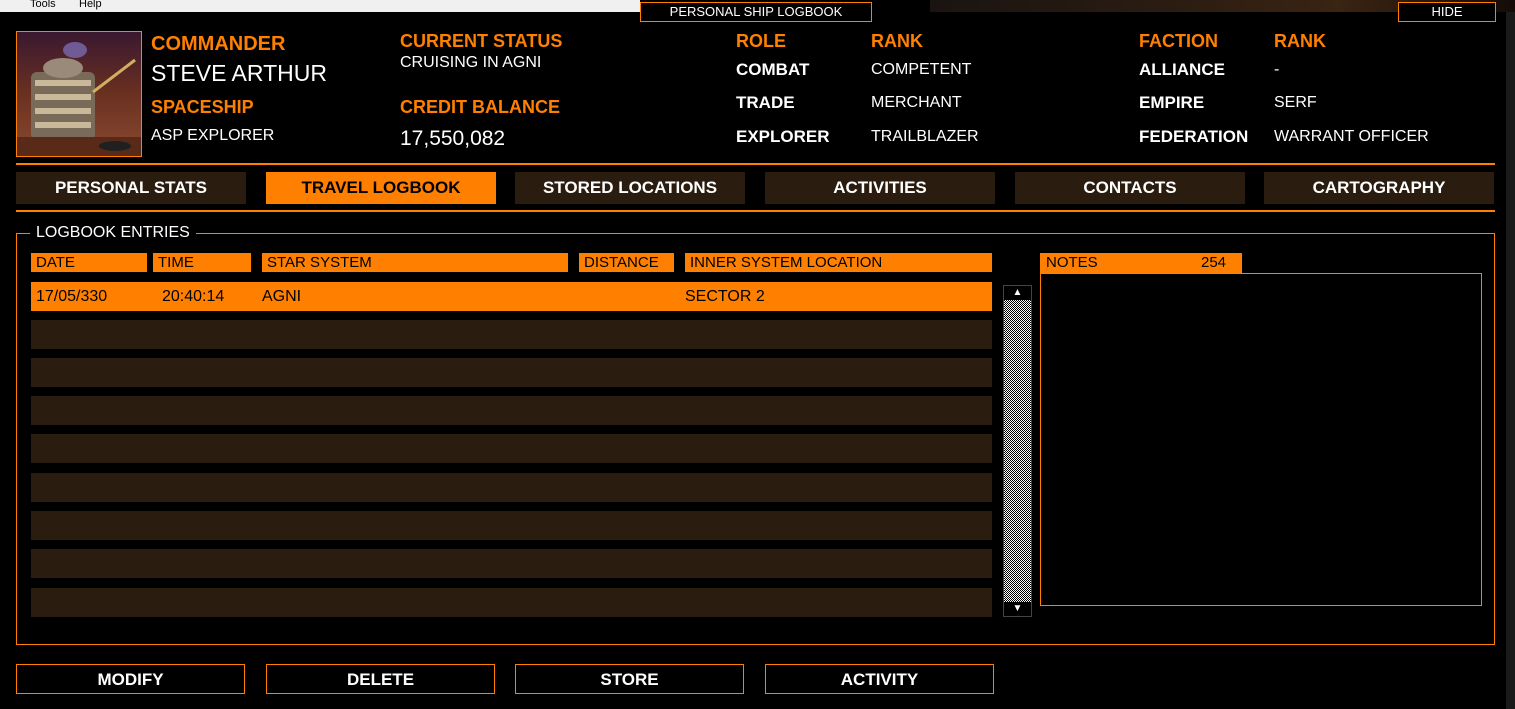  I want to click on role-rank: COMPETENT, so click(921, 69).